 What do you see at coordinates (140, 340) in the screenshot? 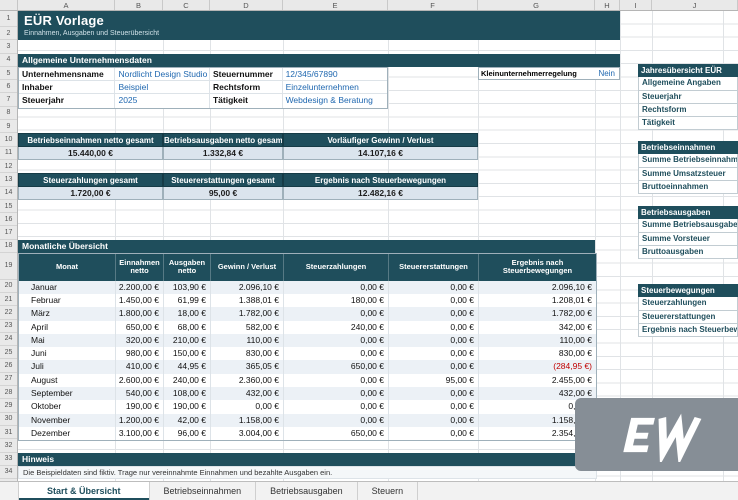
I see `cell-einnahmen: 320,00 €` at bounding box center [140, 340].